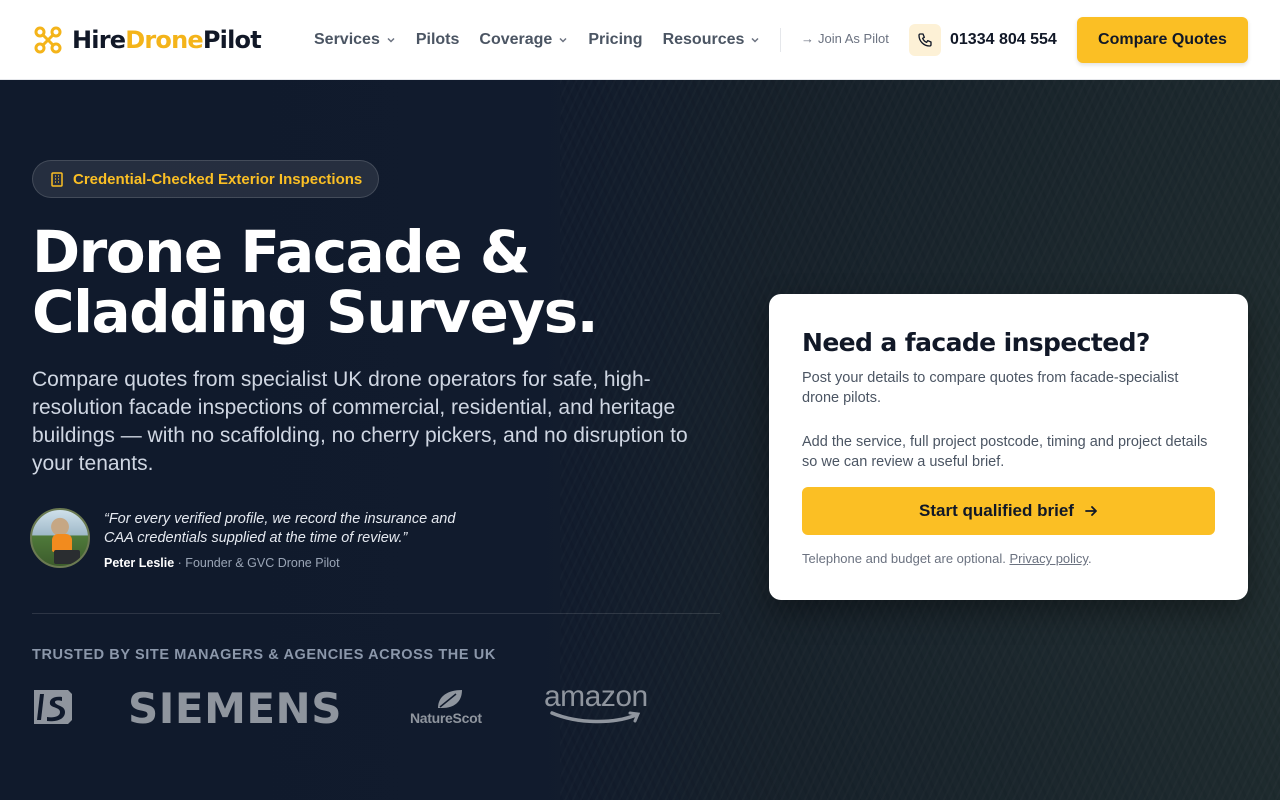 Image resolution: width=1280 pixels, height=800 pixels. I want to click on author-name: Peter Leslie, so click(139, 563).